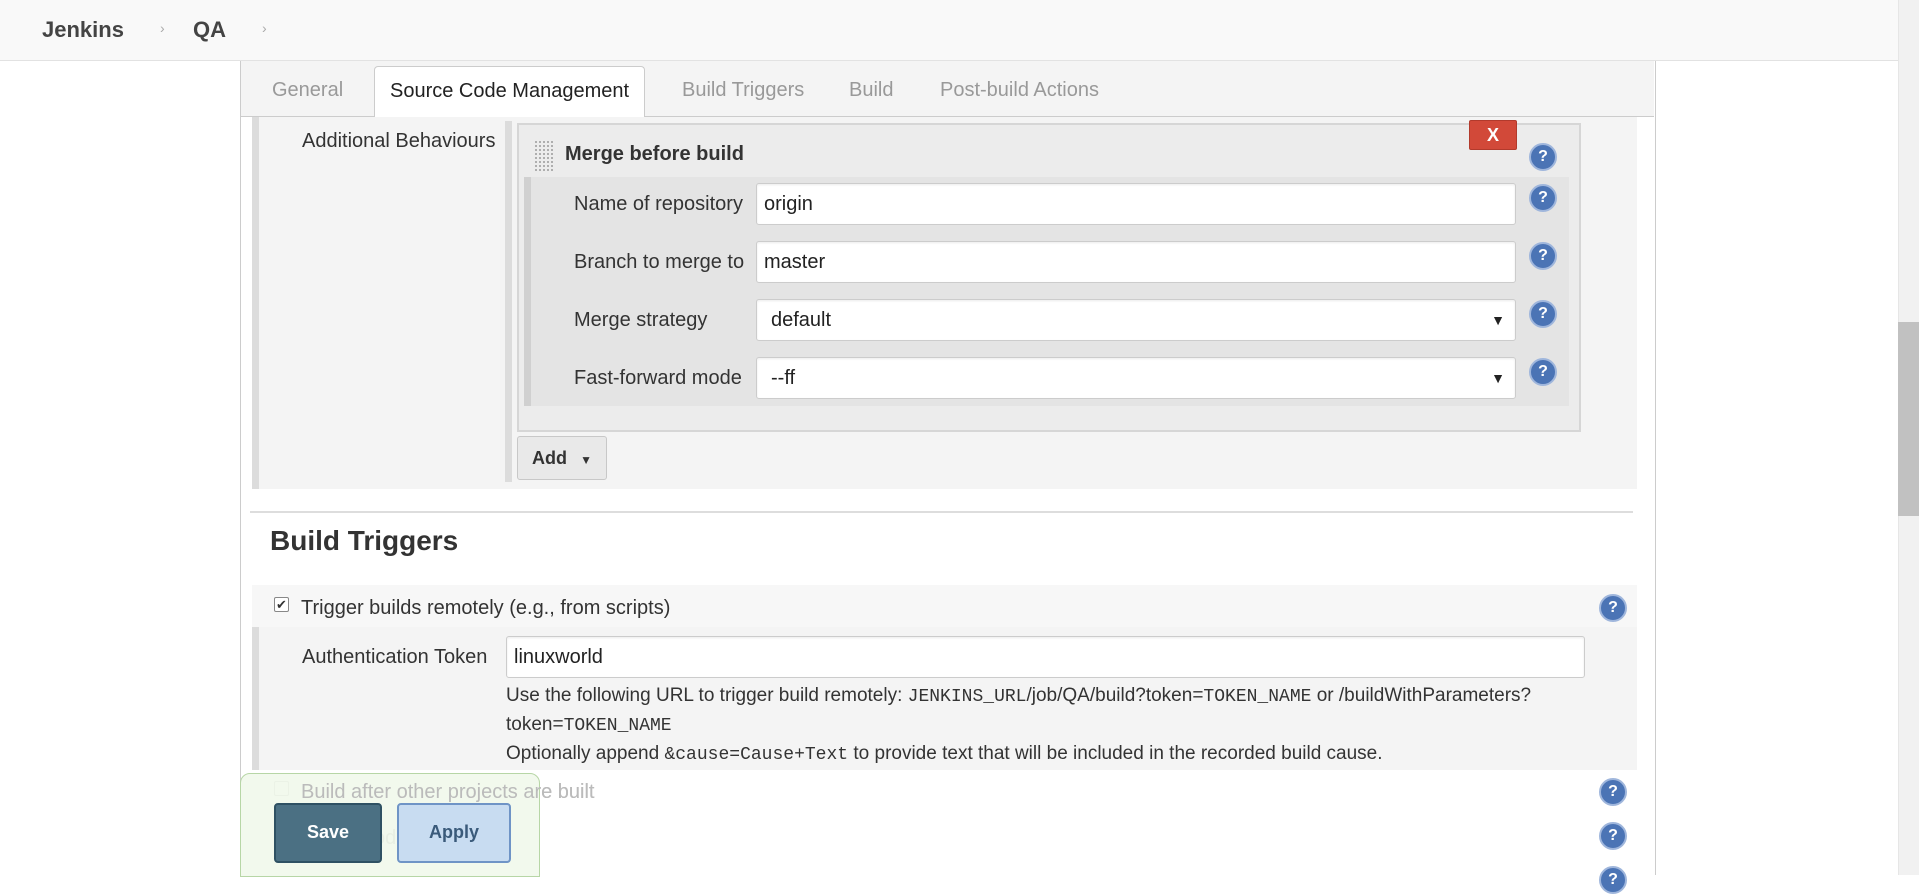  I want to click on description-line-2: token=TOKEN_NAME, so click(1051, 725).